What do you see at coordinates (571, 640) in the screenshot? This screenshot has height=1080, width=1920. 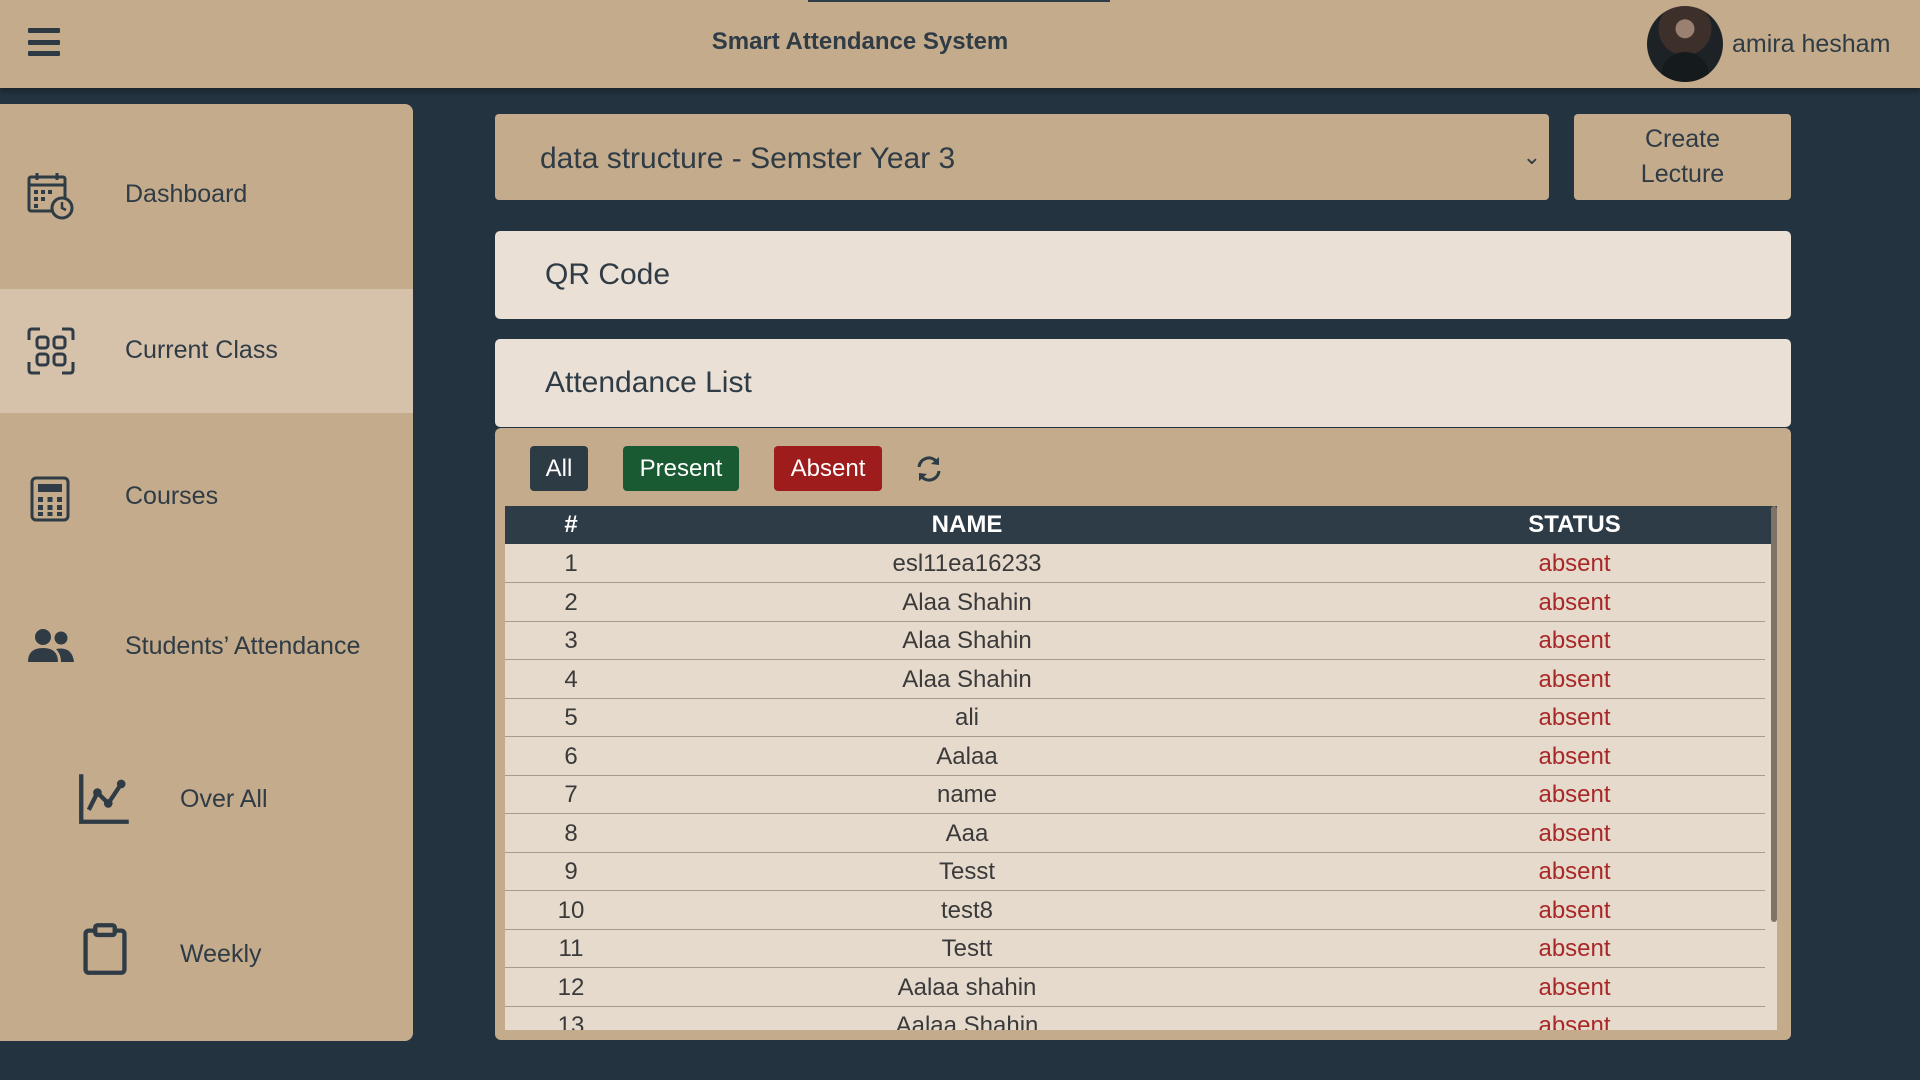 I see `row-number: 3` at bounding box center [571, 640].